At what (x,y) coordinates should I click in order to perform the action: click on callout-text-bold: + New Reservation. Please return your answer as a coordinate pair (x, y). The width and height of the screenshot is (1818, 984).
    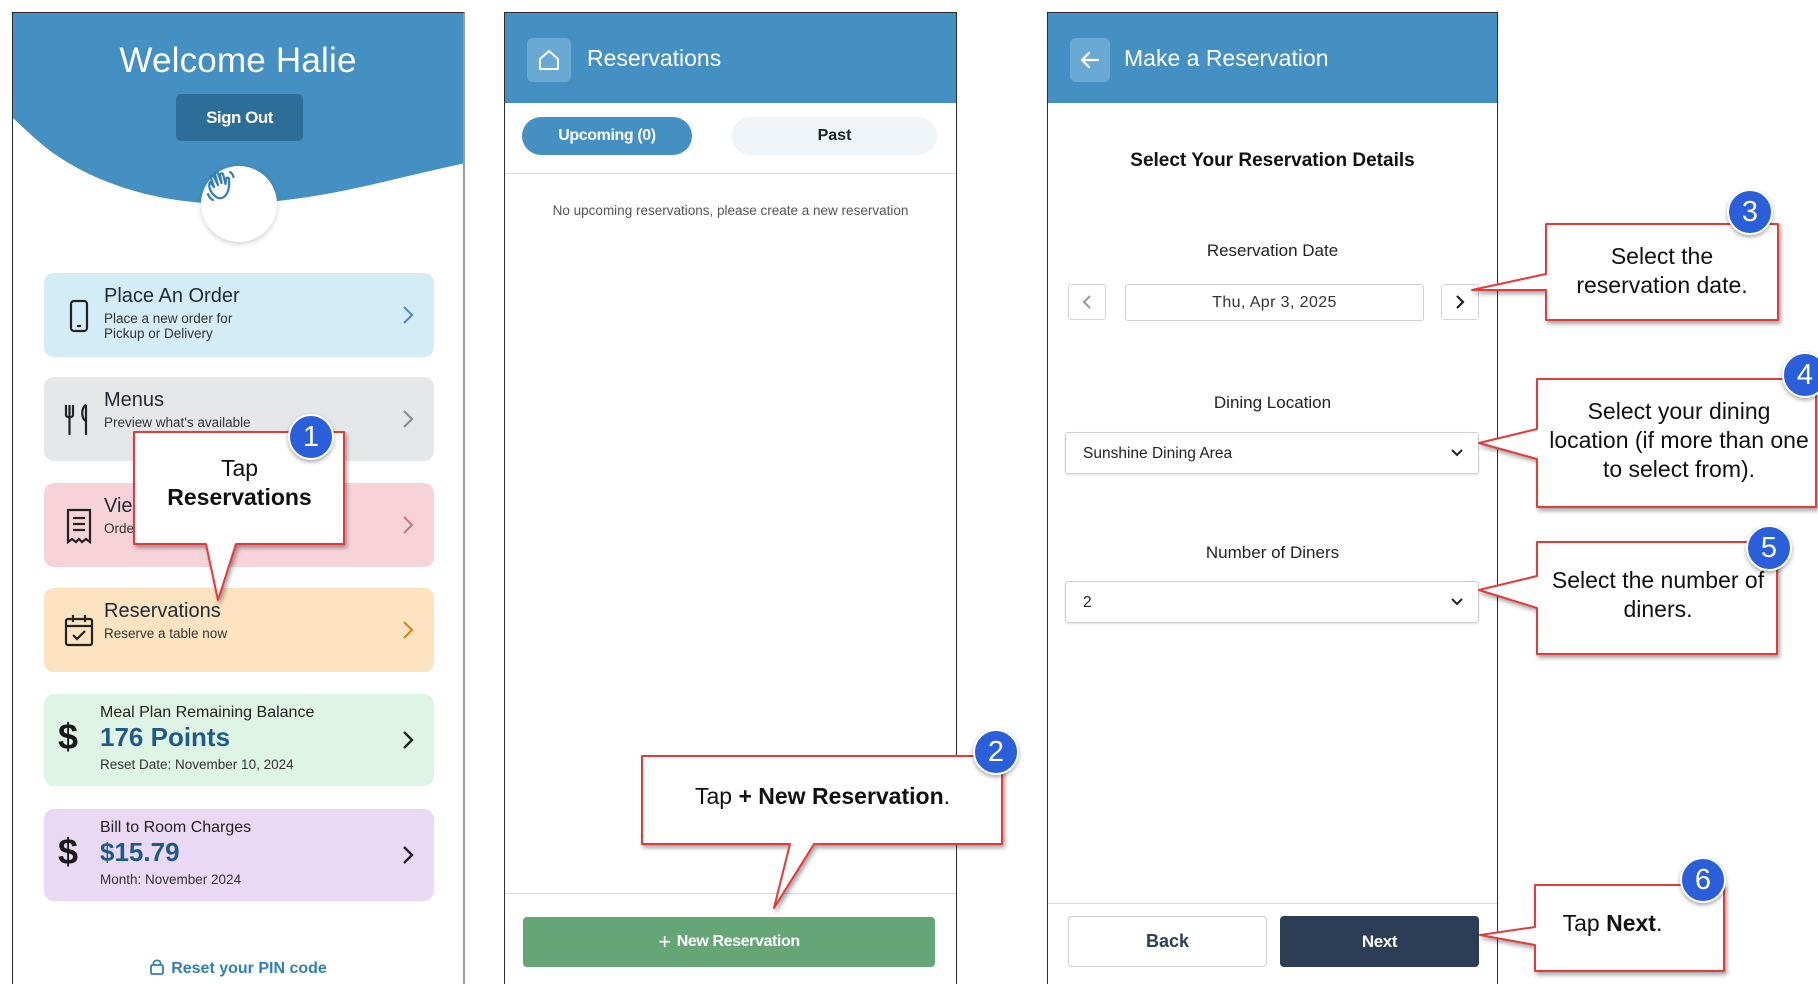
    Looking at the image, I should click on (841, 796).